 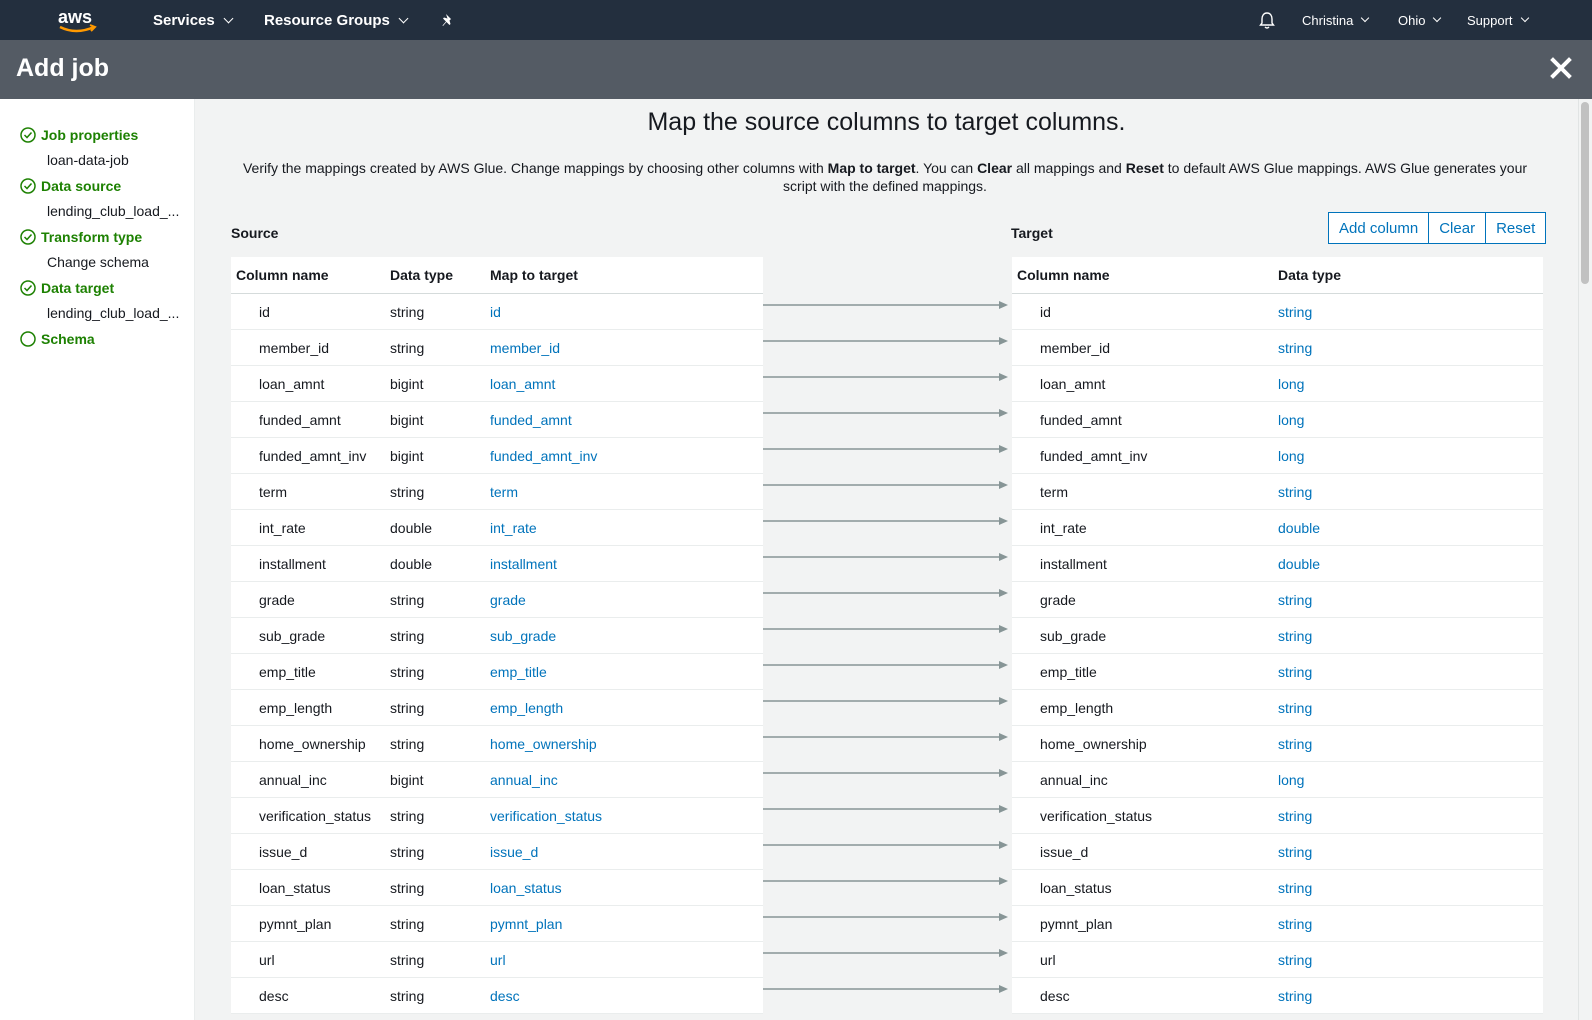 What do you see at coordinates (504, 492) in the screenshot?
I see `map-to-target-link: term` at bounding box center [504, 492].